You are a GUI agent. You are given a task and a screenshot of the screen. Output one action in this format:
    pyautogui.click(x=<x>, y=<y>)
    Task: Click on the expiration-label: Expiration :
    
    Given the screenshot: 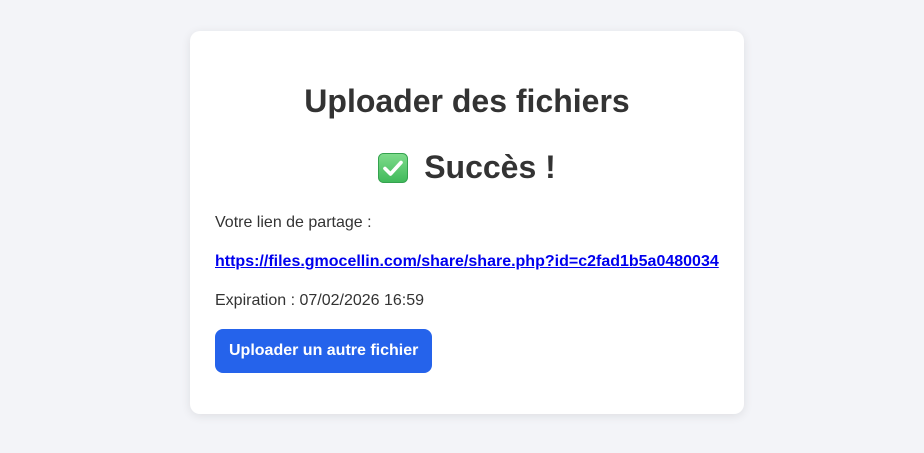 What is the action you would take?
    pyautogui.click(x=257, y=300)
    